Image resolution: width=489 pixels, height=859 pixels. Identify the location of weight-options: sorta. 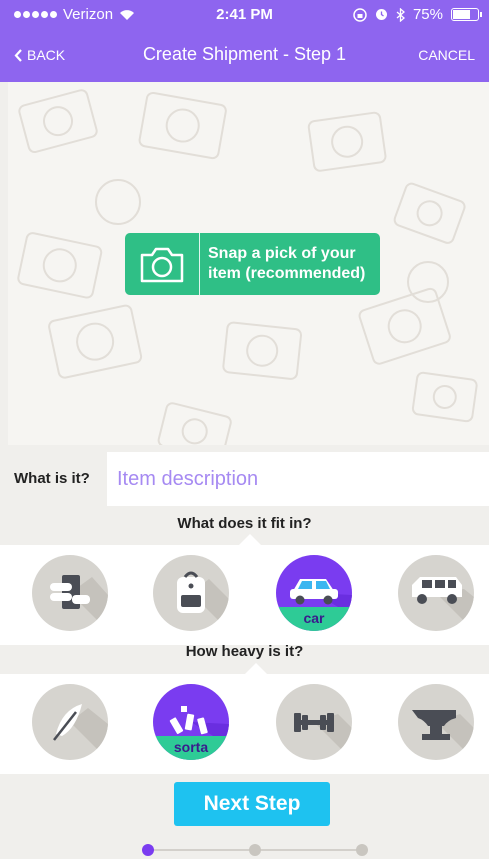
(244, 724).